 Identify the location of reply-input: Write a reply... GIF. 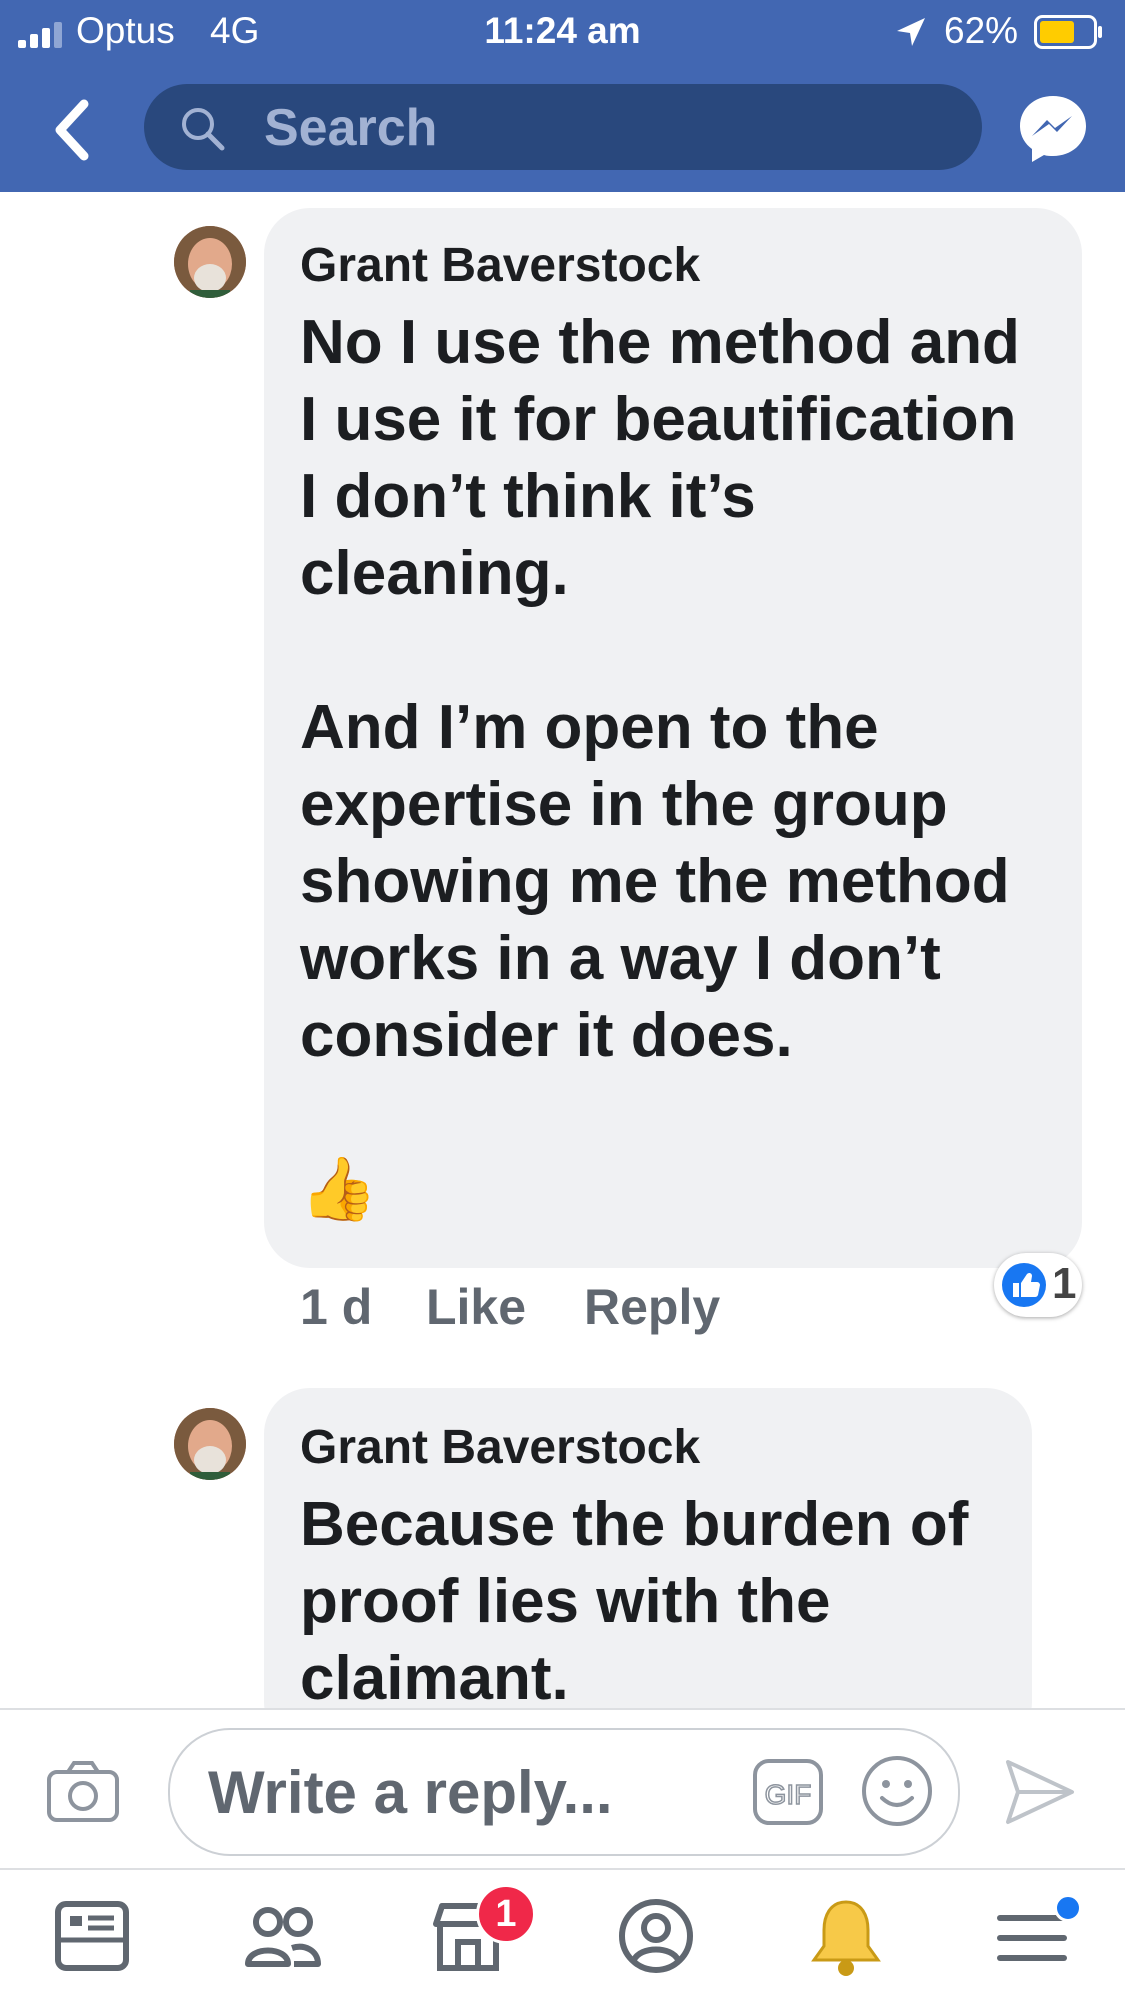
(564, 1792).